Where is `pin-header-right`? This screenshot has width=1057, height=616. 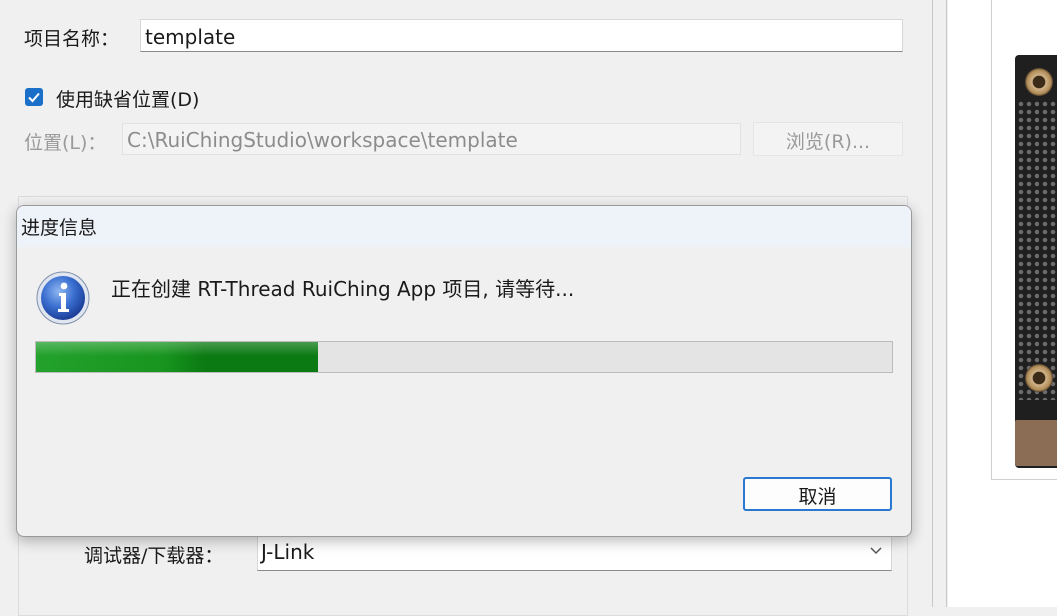
pin-header-right is located at coordinates (1049, 250).